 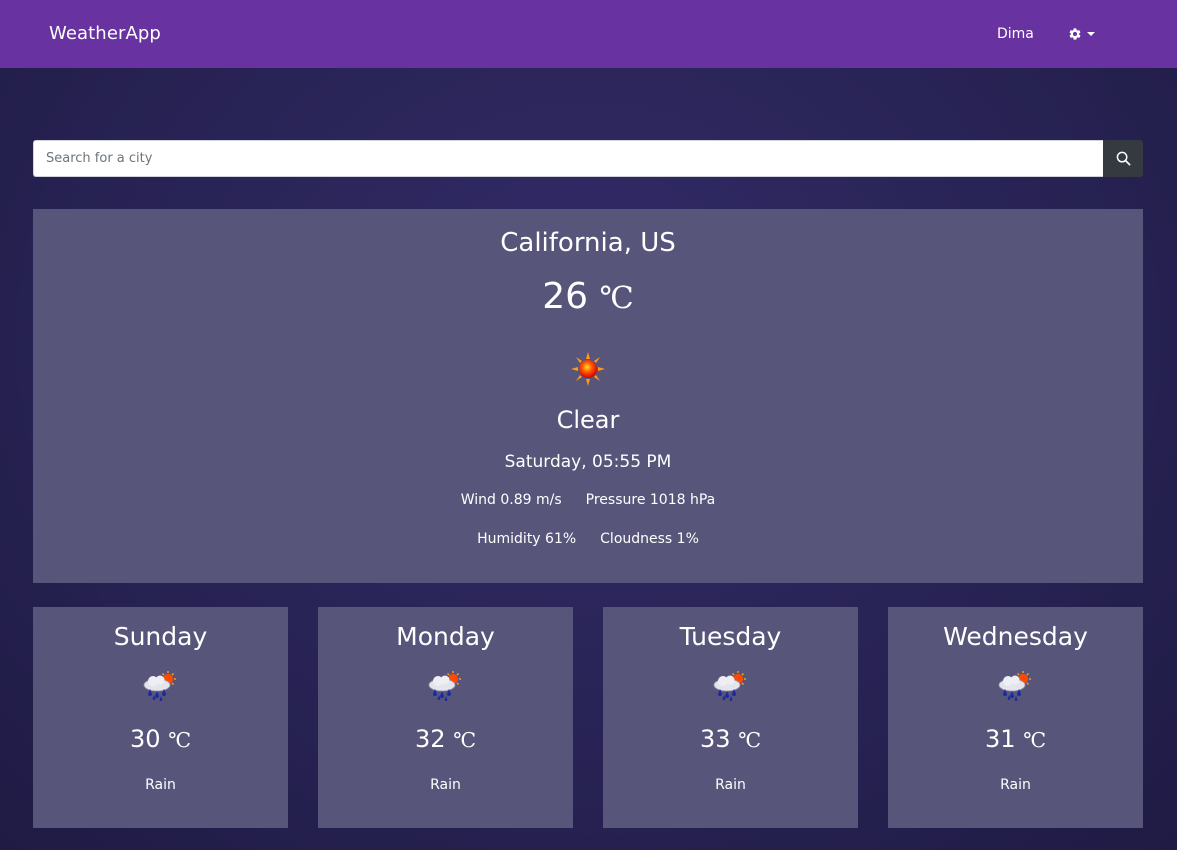 What do you see at coordinates (1075, 34) in the screenshot?
I see `gear-icon` at bounding box center [1075, 34].